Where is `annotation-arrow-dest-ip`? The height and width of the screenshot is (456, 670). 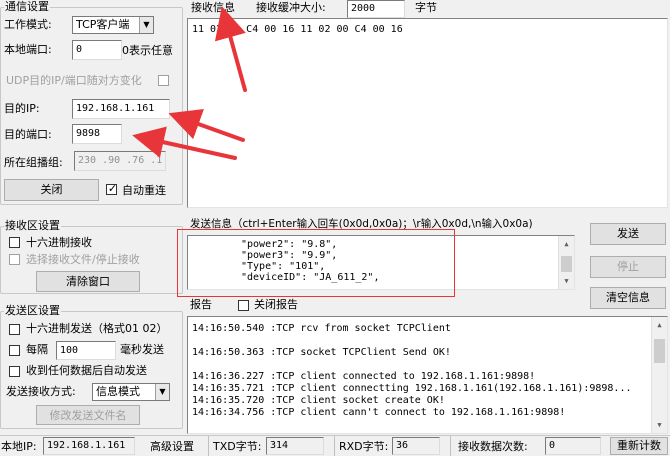 annotation-arrow-dest-ip is located at coordinates (206, 125).